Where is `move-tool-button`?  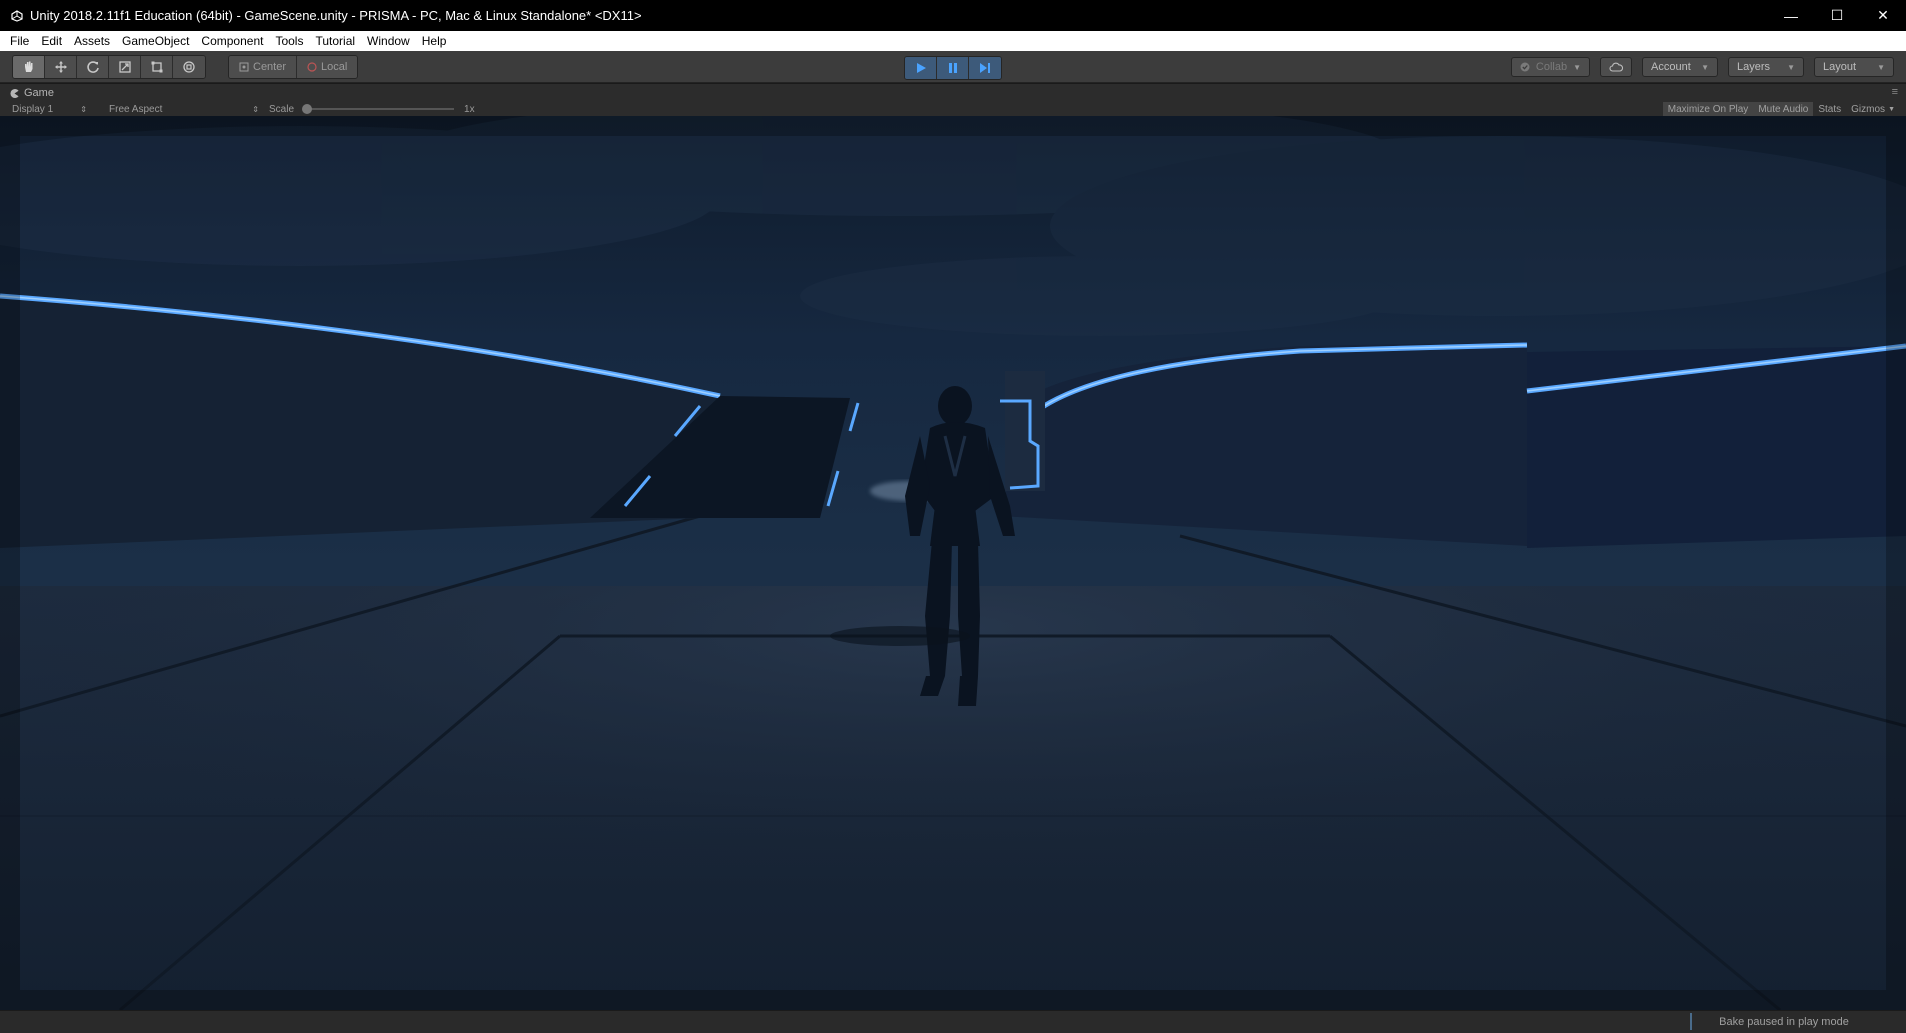 move-tool-button is located at coordinates (61, 66).